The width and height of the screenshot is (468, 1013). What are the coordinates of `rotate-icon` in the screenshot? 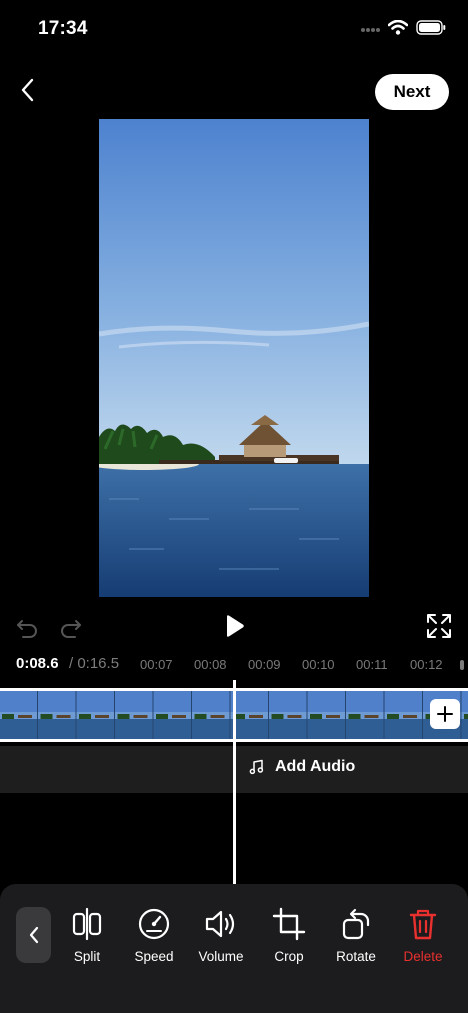 It's located at (356, 924).